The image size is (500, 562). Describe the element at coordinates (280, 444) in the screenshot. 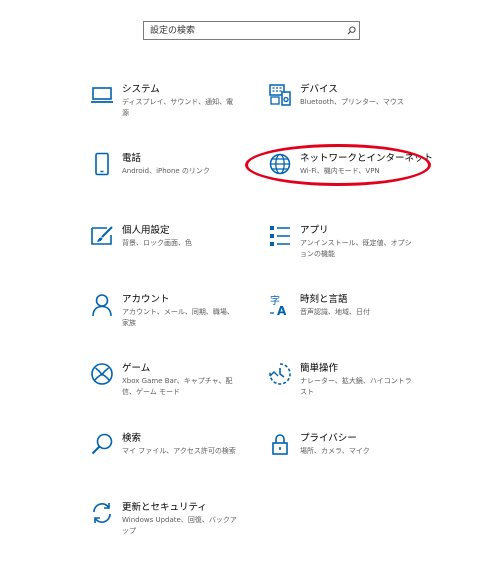

I see `lock-icon` at that location.